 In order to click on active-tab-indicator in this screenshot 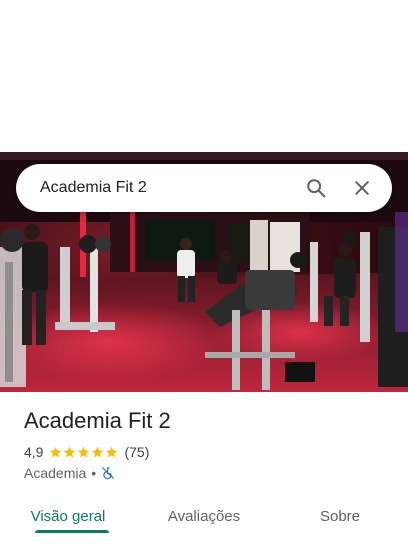, I will do `click(72, 531)`.